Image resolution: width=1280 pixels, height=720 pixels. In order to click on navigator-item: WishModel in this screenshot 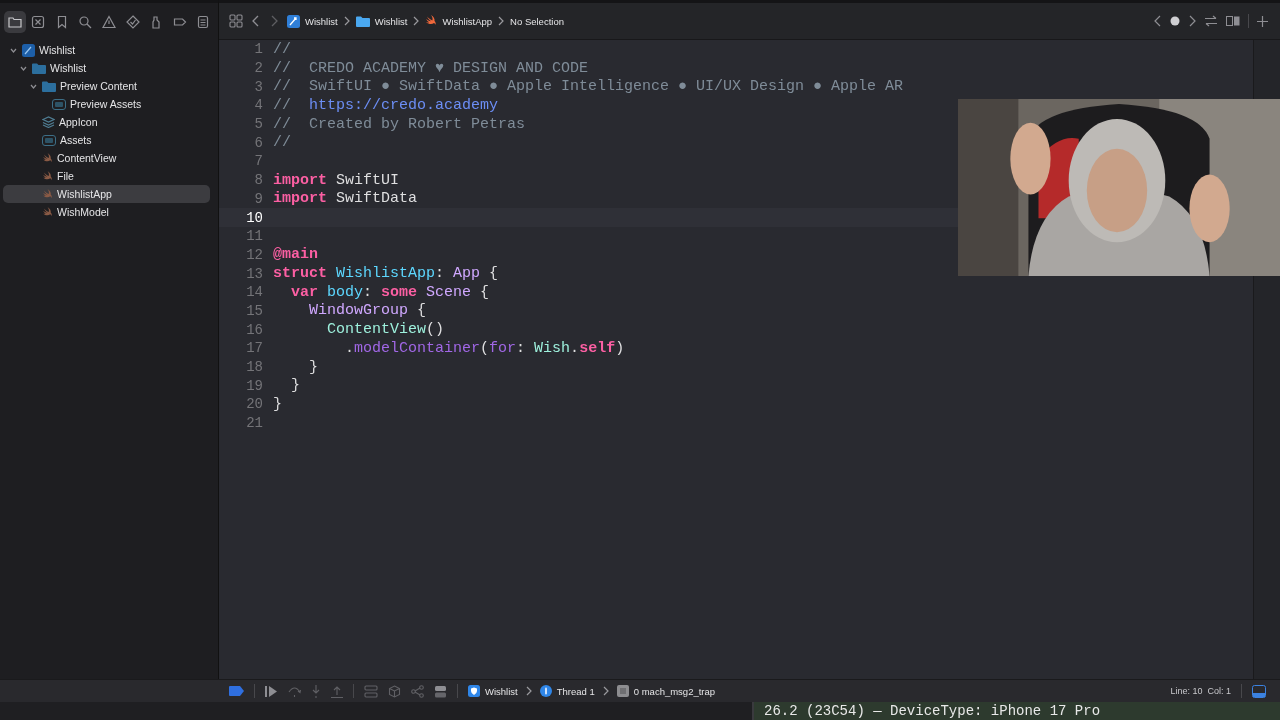, I will do `click(106, 212)`.